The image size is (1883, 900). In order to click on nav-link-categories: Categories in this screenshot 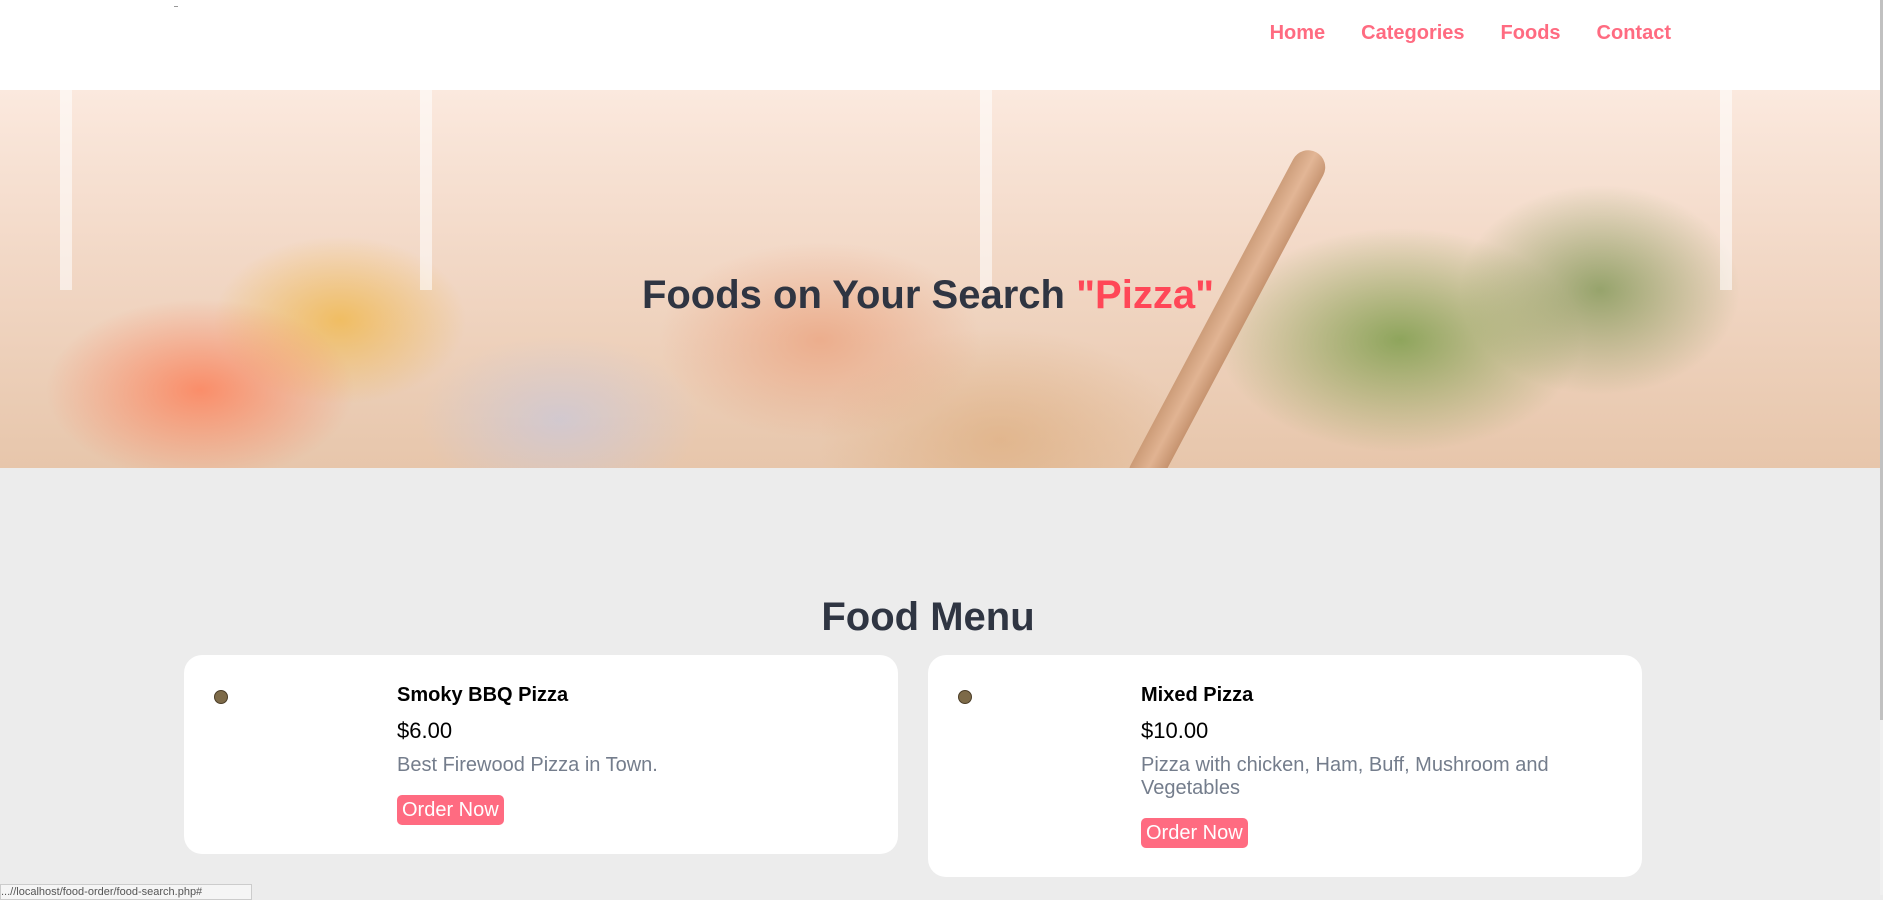, I will do `click(1412, 33)`.